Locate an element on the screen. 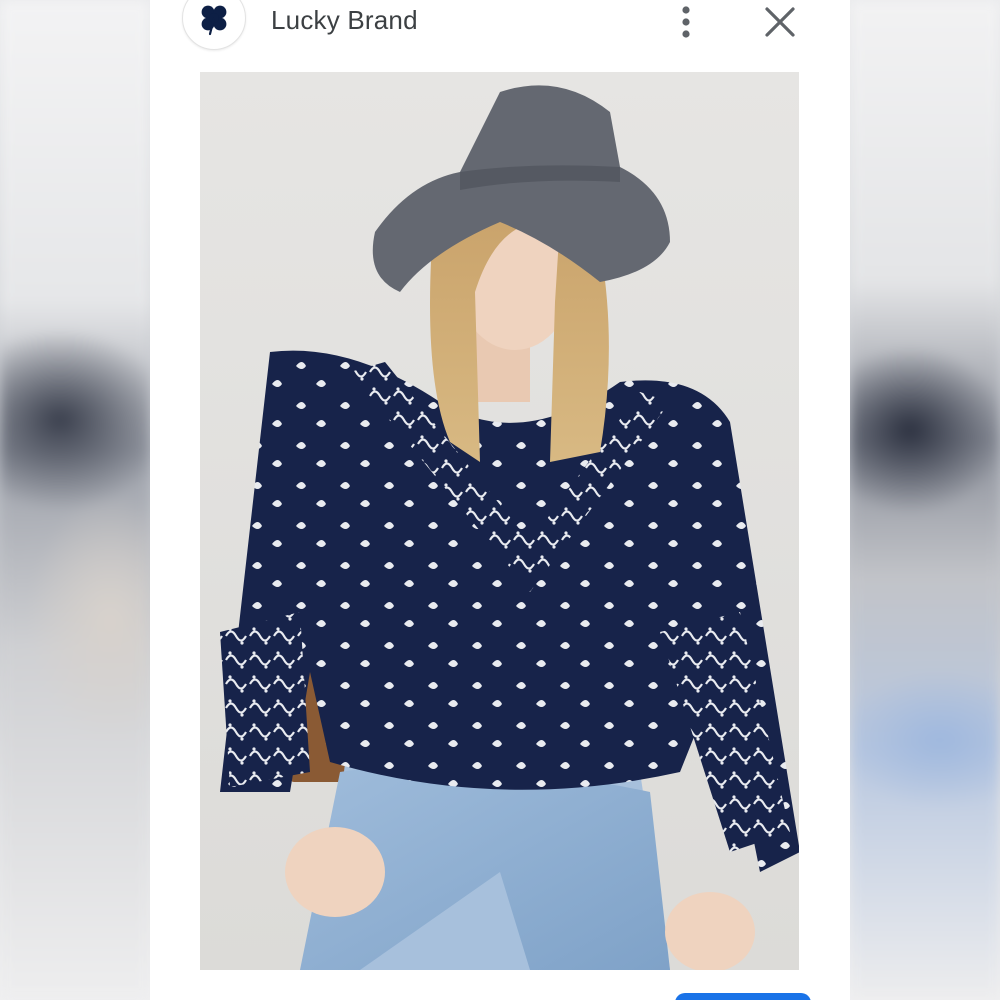  brand-name: Lucky Brand is located at coordinates (344, 20).